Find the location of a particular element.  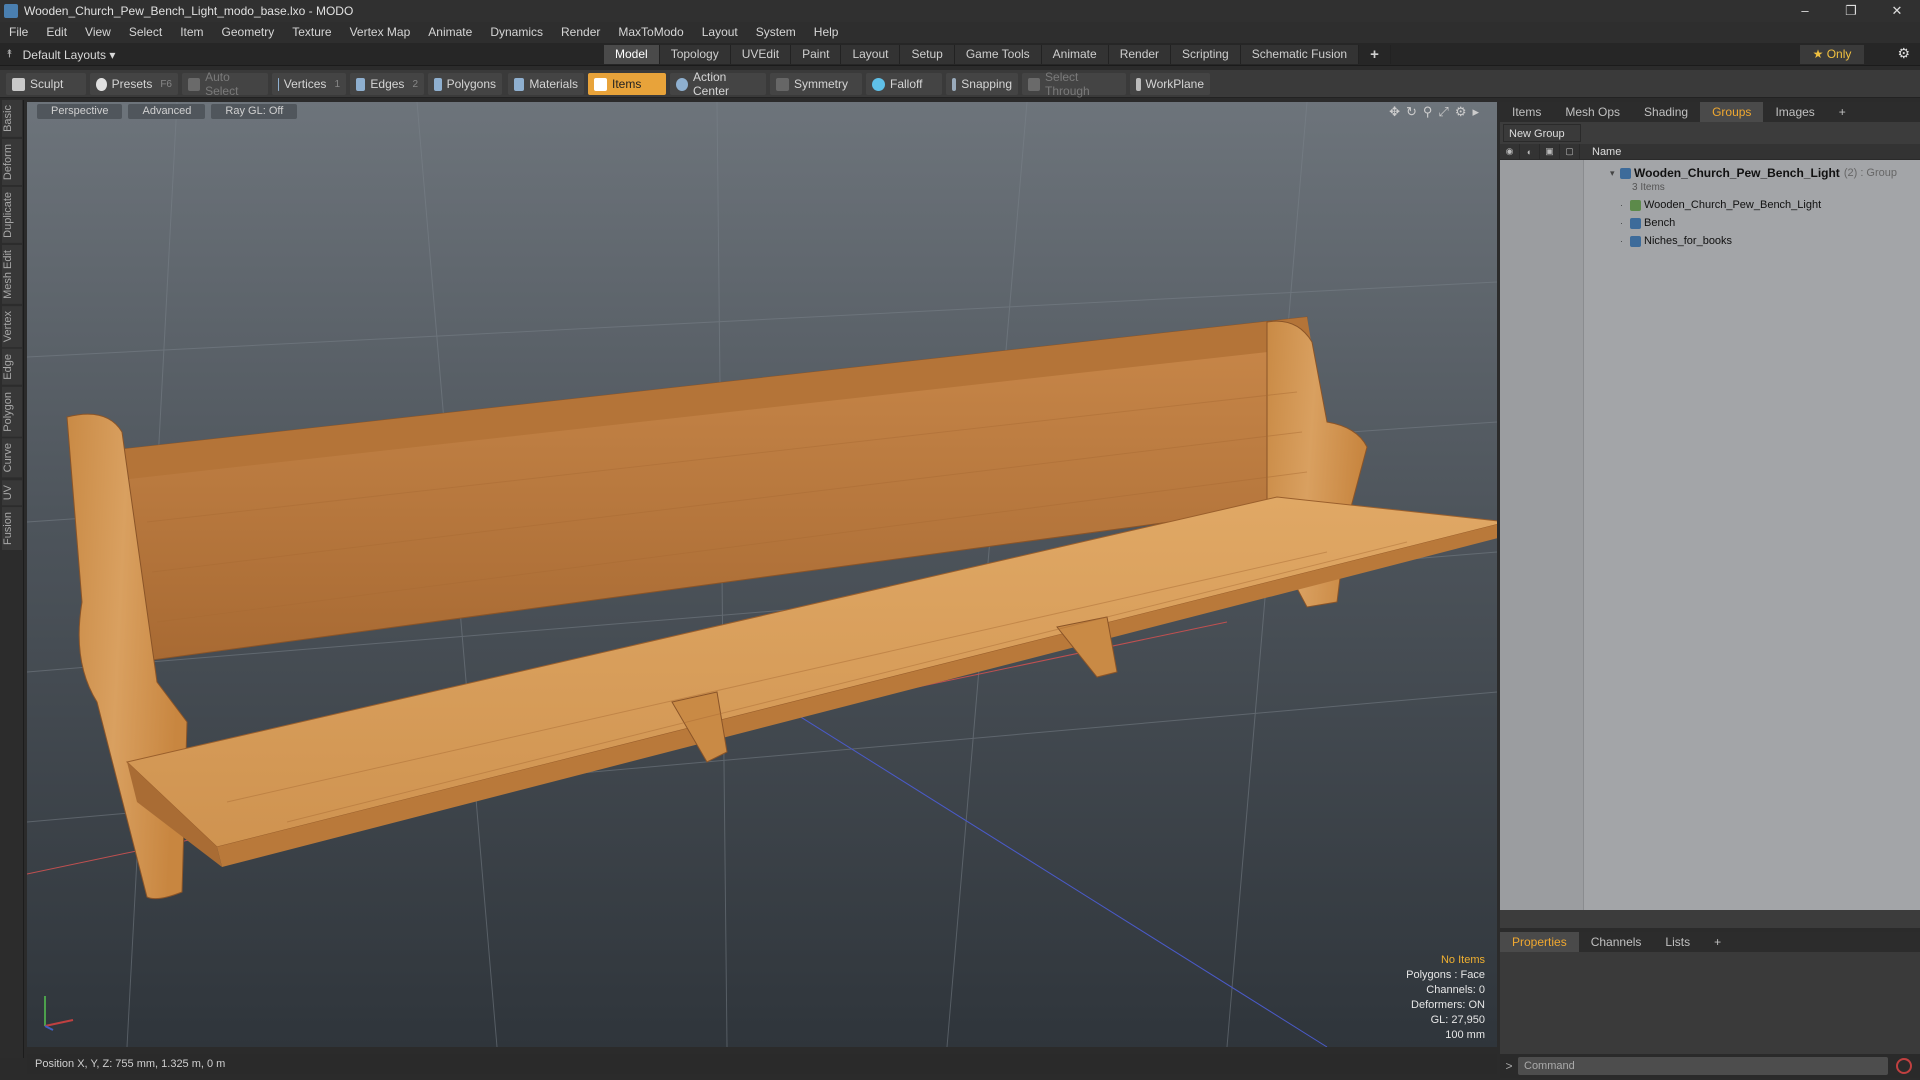

action-center-button: Action Center is located at coordinates (718, 84).